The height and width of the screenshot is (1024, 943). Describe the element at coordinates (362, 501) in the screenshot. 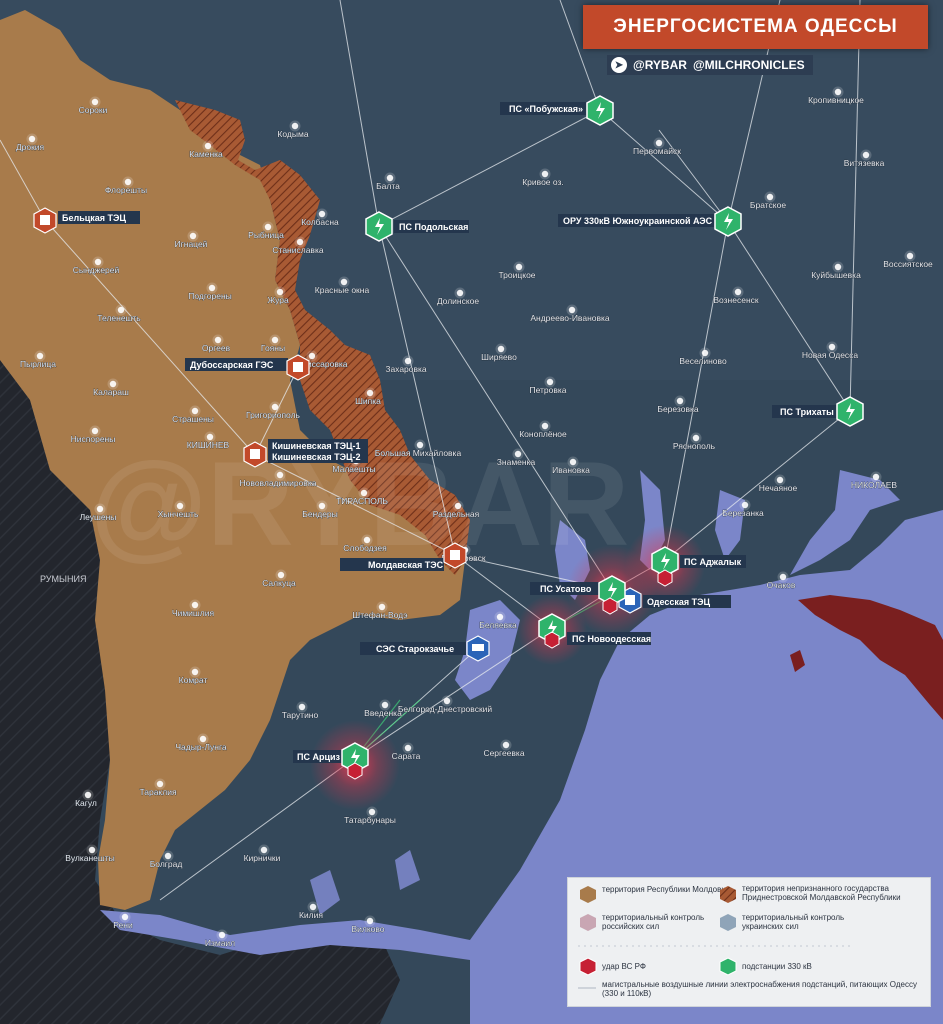

I see `city-label: ТИРАСПОЛЬ` at that location.